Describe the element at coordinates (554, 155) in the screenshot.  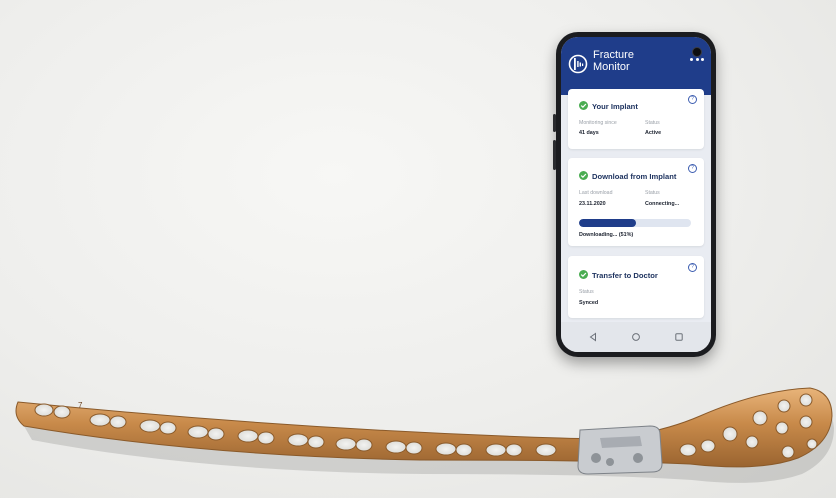
I see `power-button` at that location.